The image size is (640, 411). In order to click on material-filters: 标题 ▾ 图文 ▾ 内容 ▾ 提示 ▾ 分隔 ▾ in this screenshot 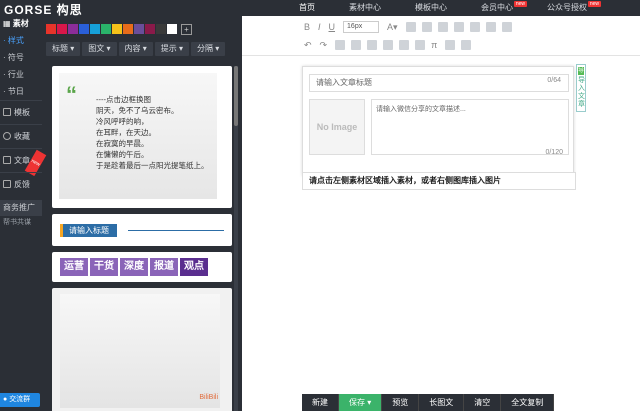, I will do `click(136, 49)`.